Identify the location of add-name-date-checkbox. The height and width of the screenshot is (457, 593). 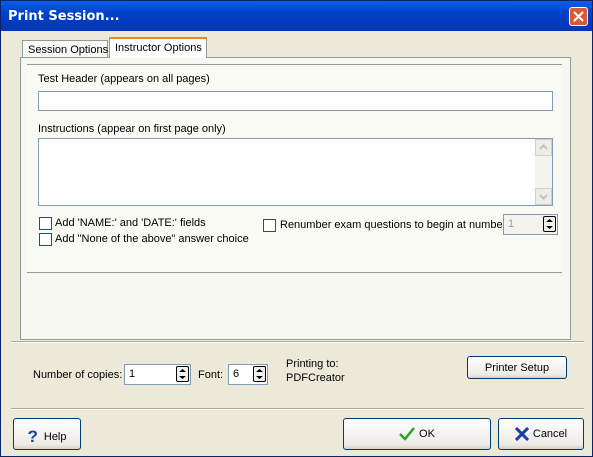
(45, 223).